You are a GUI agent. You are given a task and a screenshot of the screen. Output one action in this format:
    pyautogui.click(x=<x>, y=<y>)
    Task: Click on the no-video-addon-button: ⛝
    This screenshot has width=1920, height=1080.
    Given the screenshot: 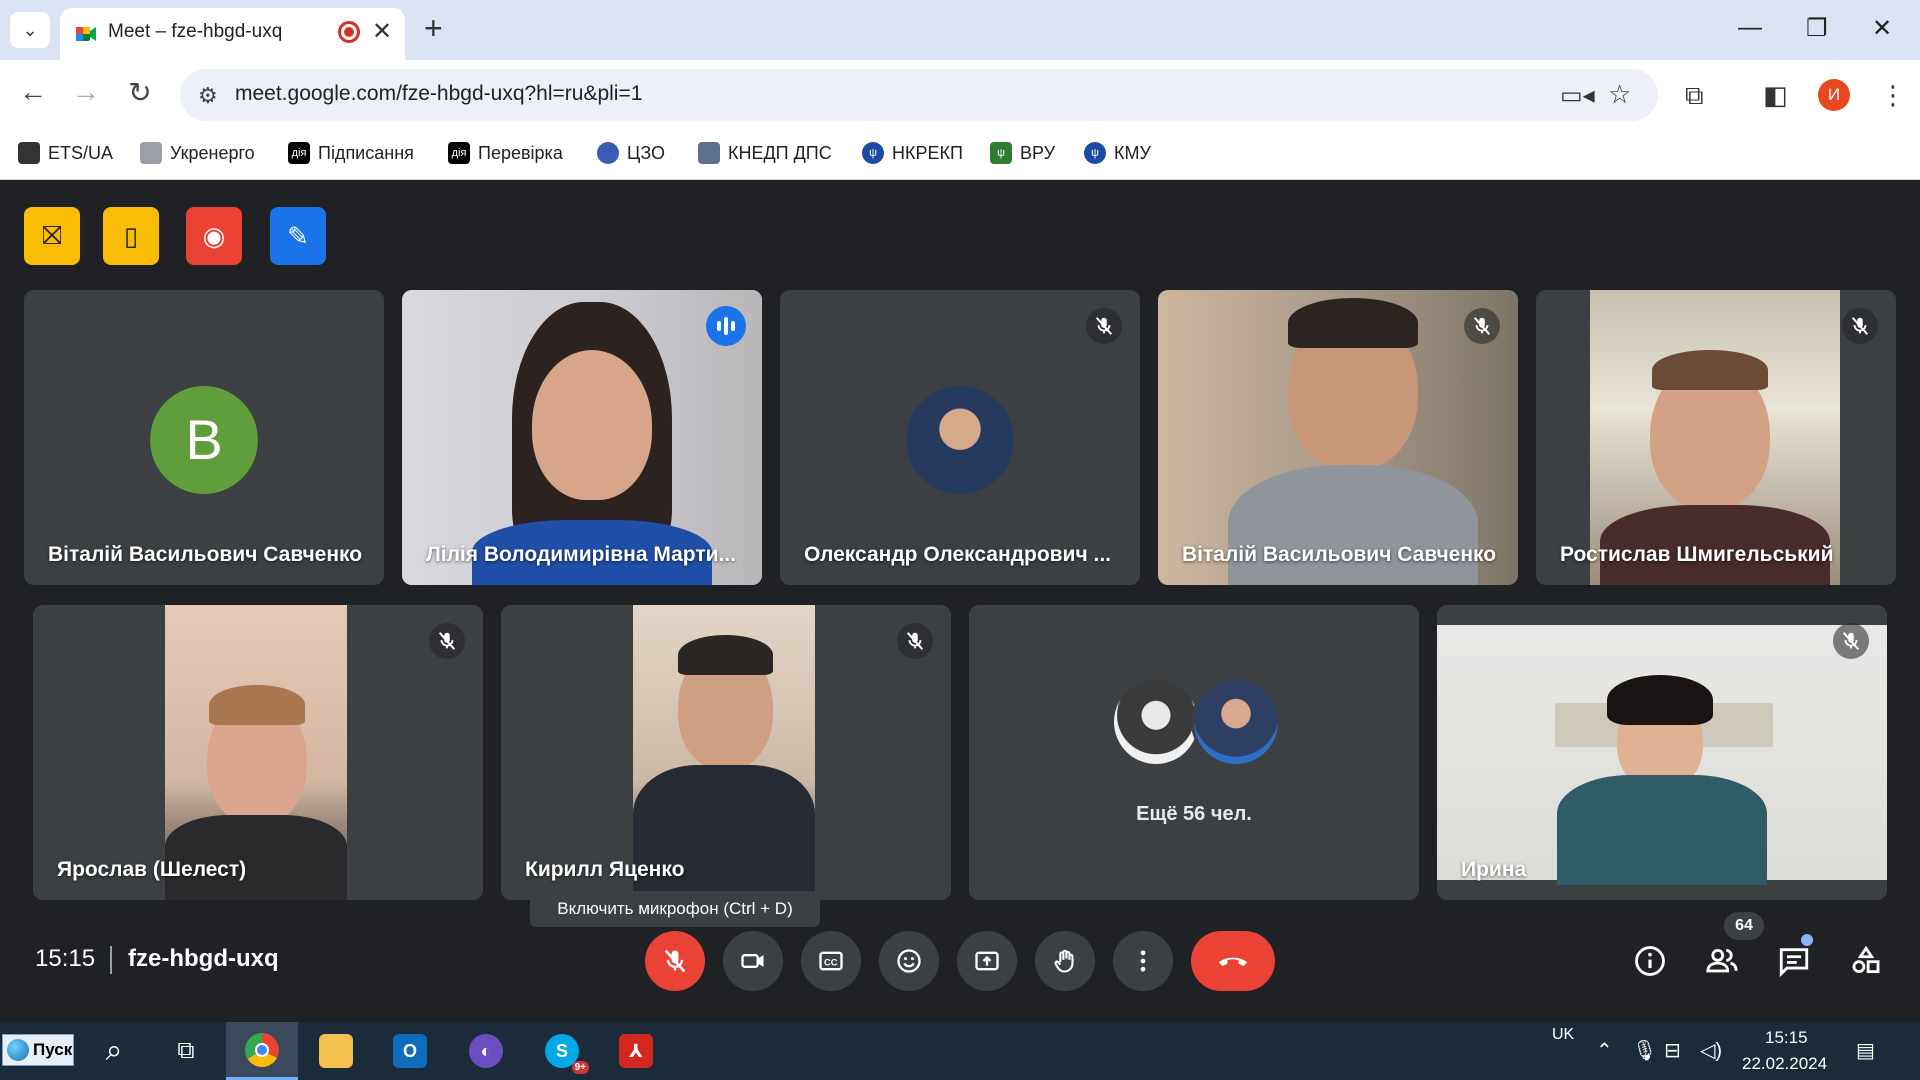 What is the action you would take?
    pyautogui.click(x=52, y=236)
    